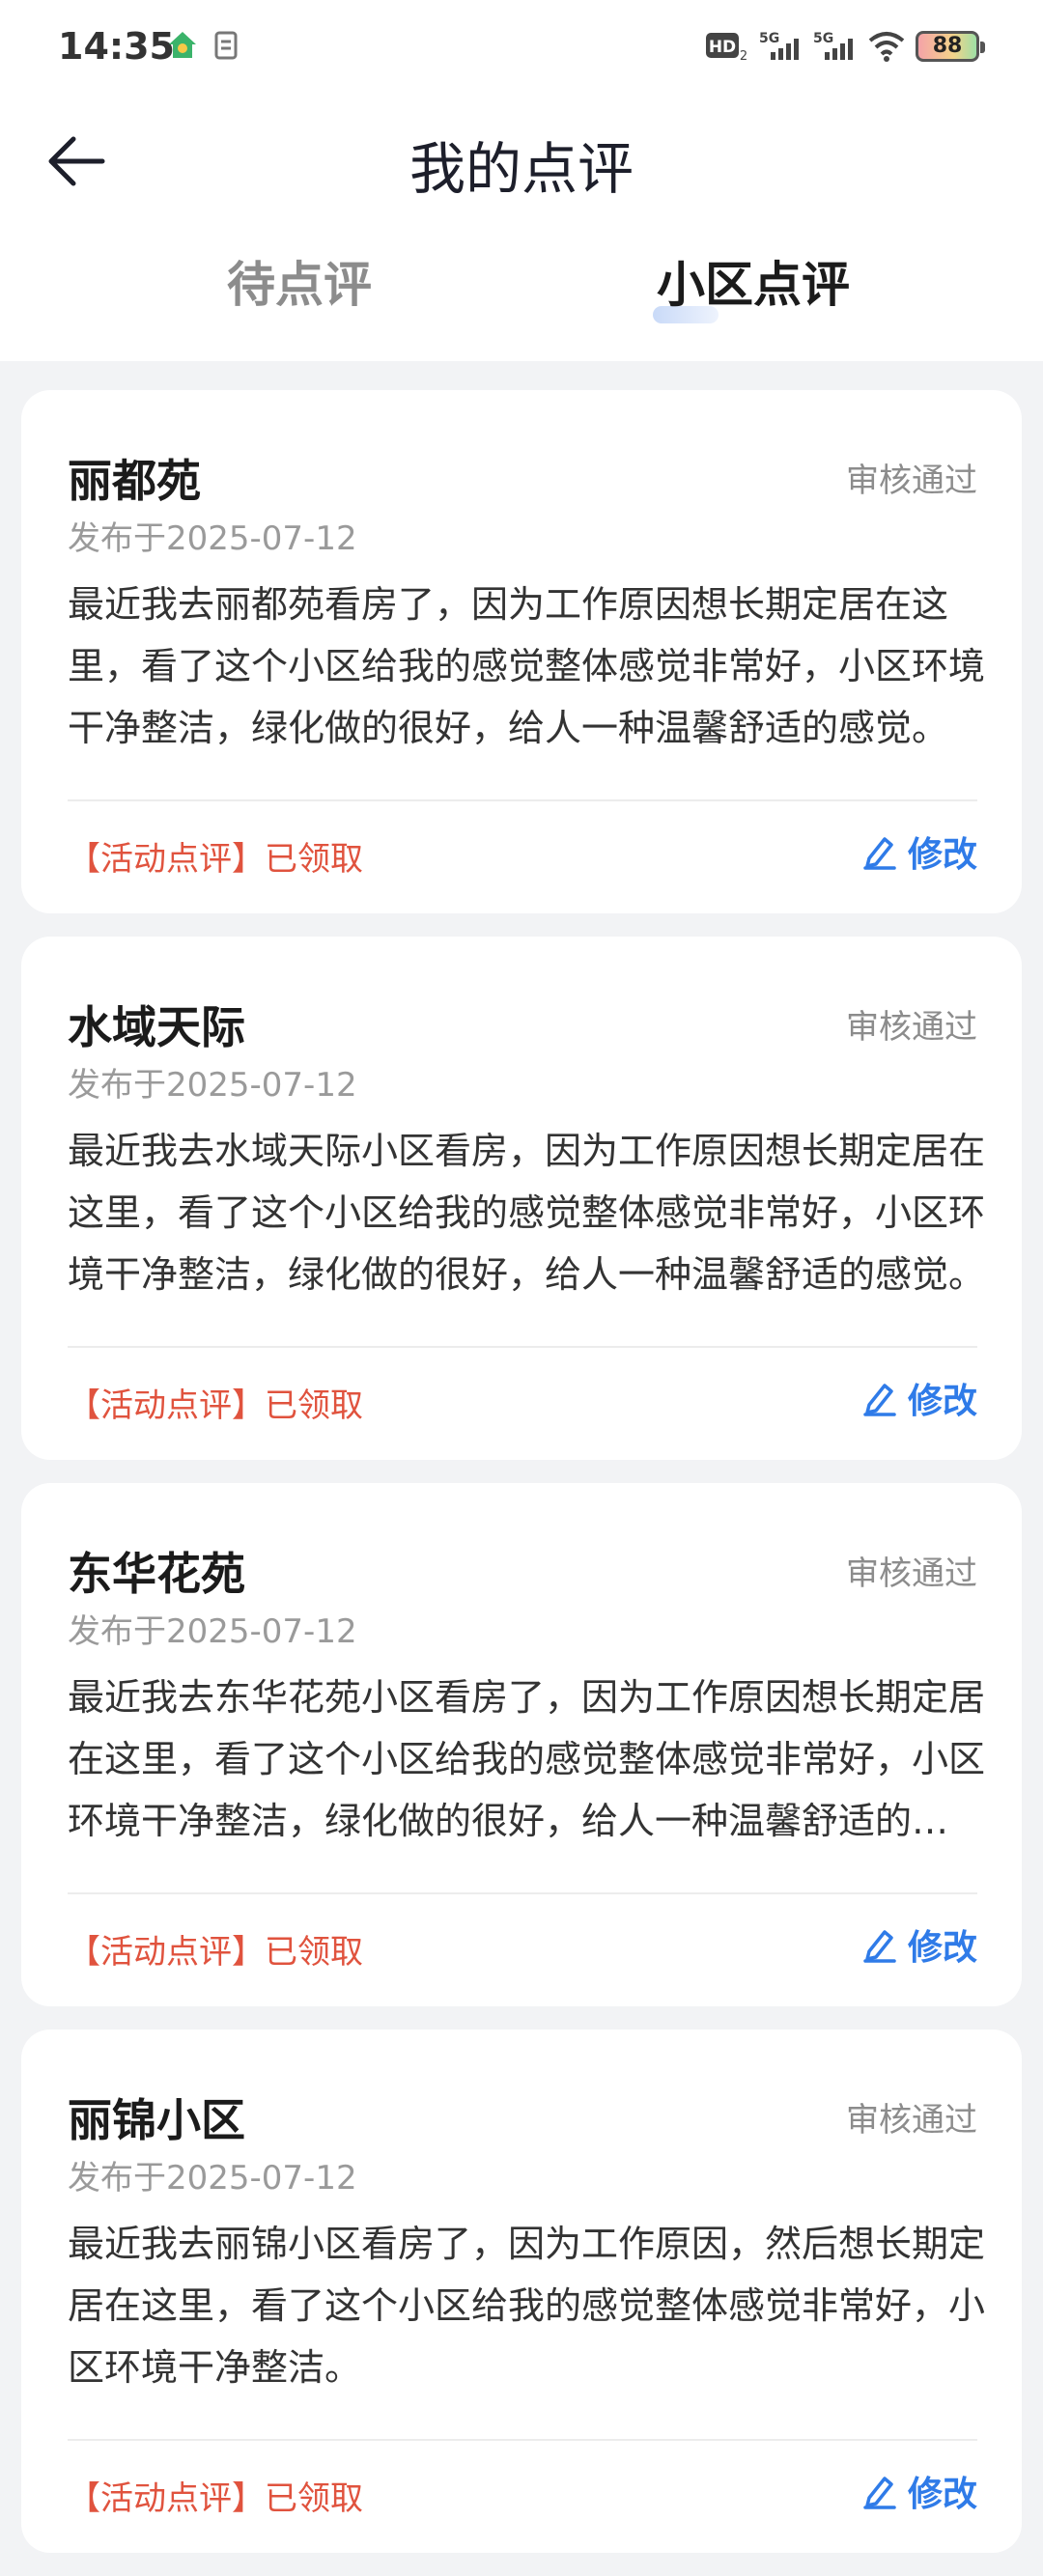 This screenshot has height=2576, width=1043. I want to click on wifi-icon, so click(887, 47).